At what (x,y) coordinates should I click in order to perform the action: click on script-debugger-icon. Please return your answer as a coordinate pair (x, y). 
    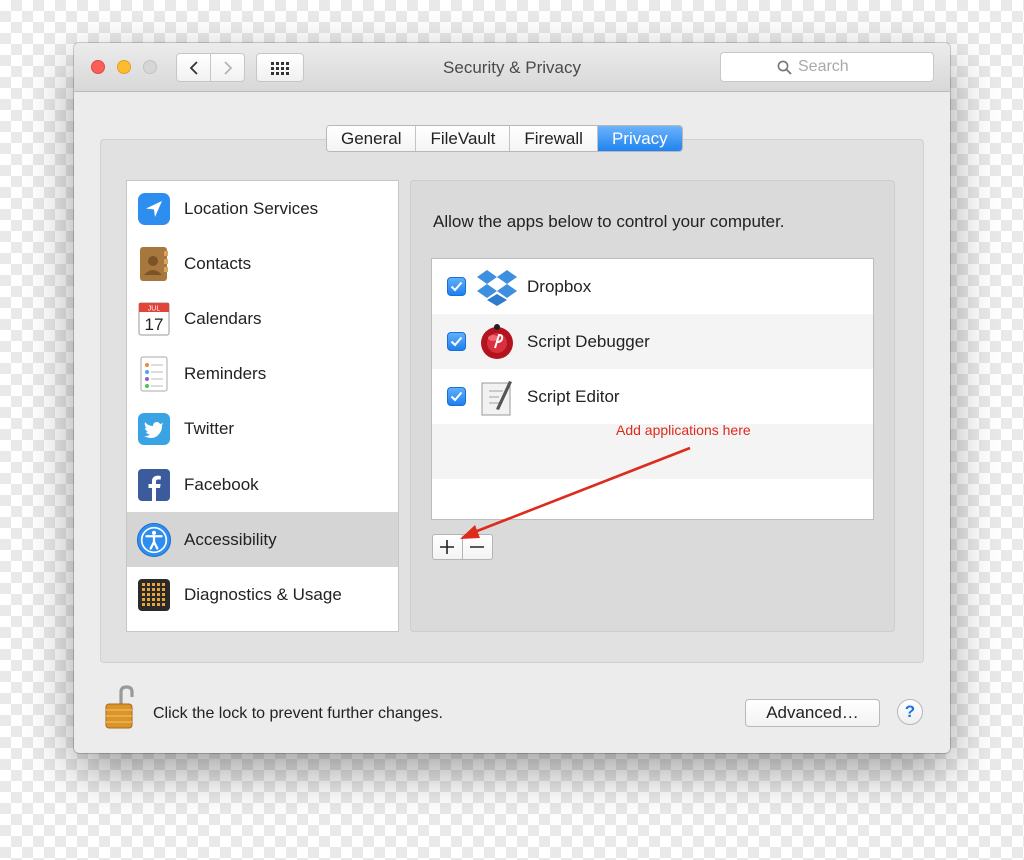
    Looking at the image, I should click on (497, 342).